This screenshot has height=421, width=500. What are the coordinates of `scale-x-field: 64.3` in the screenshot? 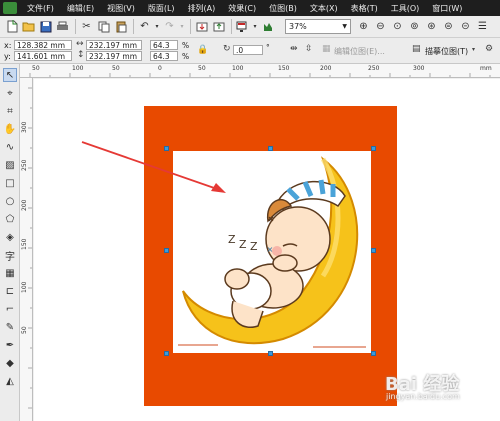 It's located at (164, 45).